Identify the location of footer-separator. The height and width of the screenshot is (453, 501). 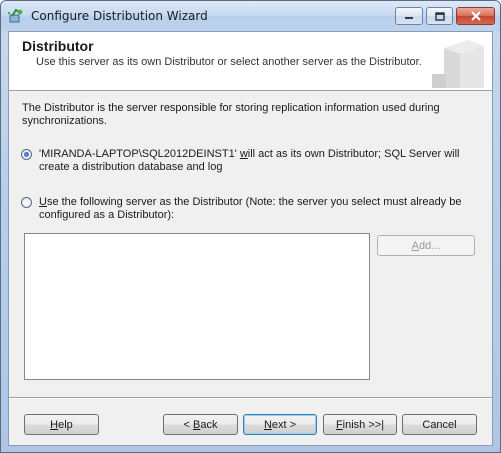
(250, 398).